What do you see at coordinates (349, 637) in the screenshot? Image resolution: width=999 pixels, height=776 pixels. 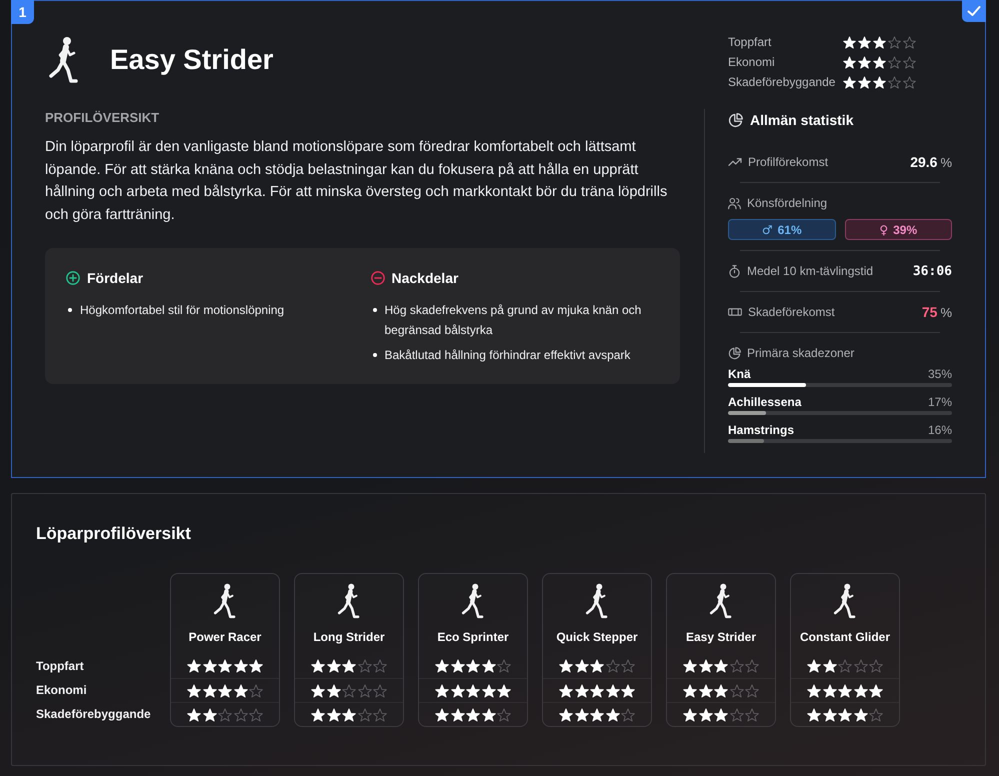 I see `profile-name: Long Strider` at bounding box center [349, 637].